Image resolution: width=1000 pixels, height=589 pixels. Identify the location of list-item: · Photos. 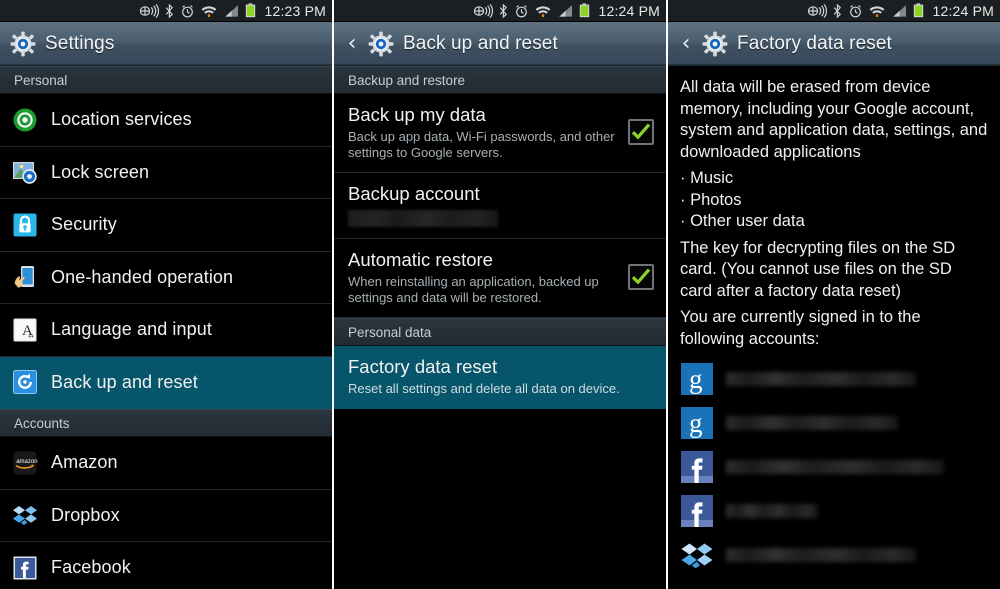
(711, 199).